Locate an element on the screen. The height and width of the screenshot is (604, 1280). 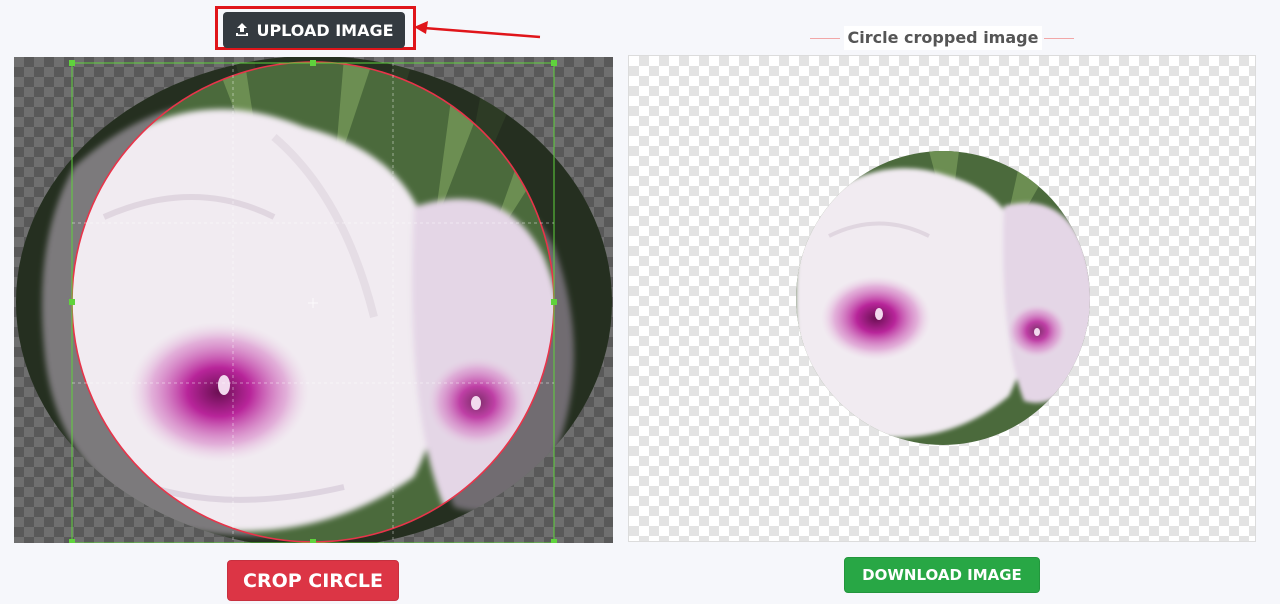
upload-image-label: UPLOAD IMAGE is located at coordinates (325, 30).